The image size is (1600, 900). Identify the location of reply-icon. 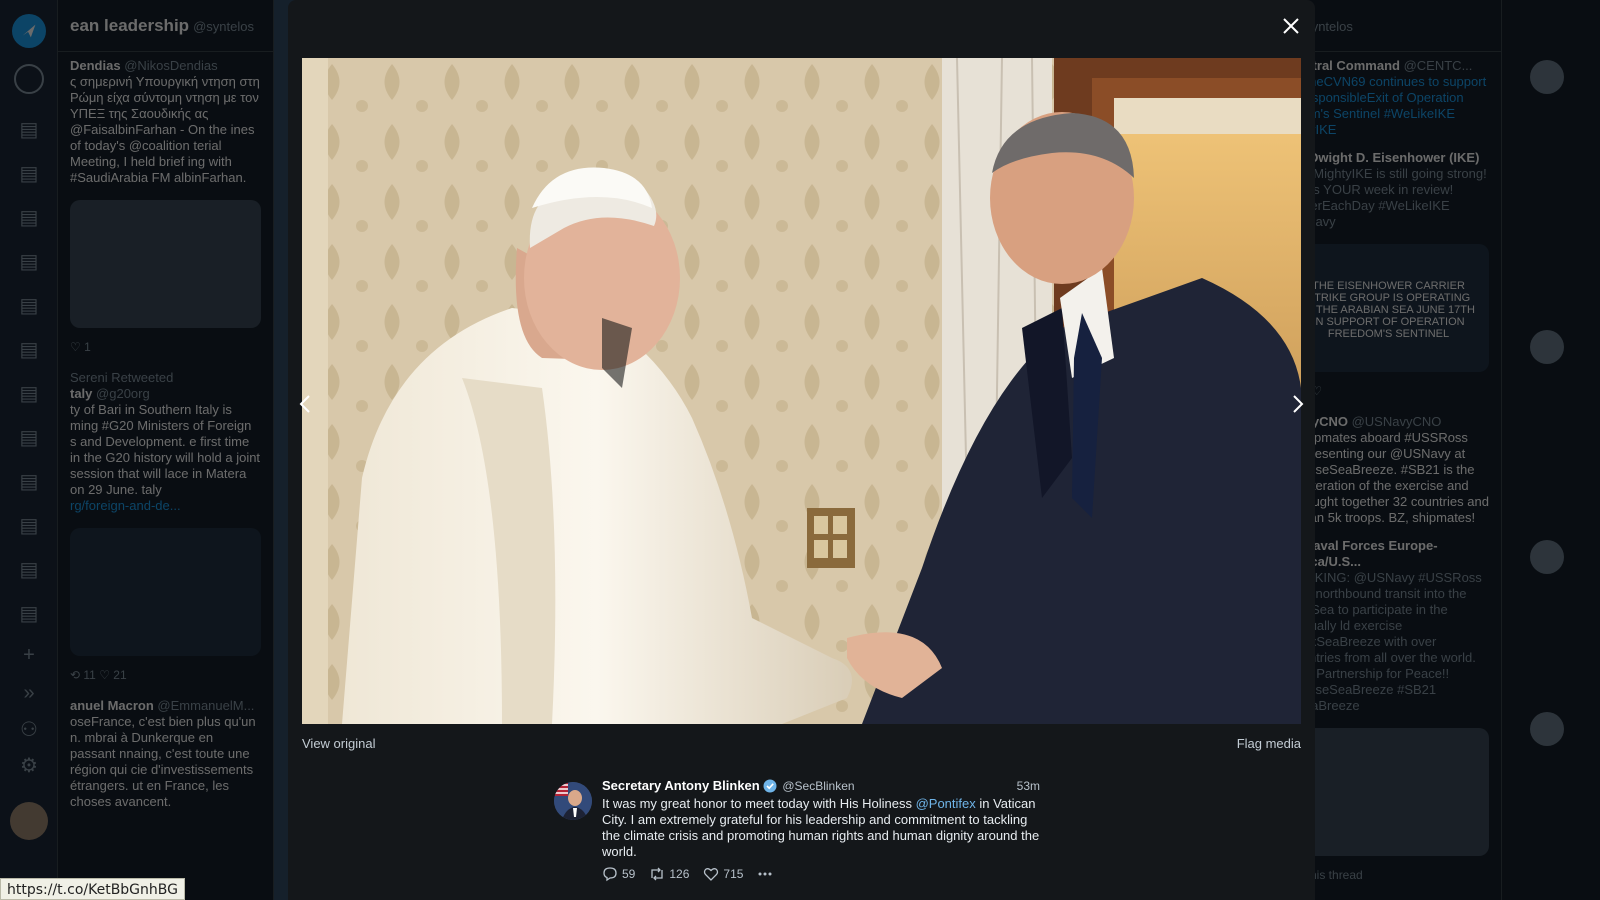
(610, 874).